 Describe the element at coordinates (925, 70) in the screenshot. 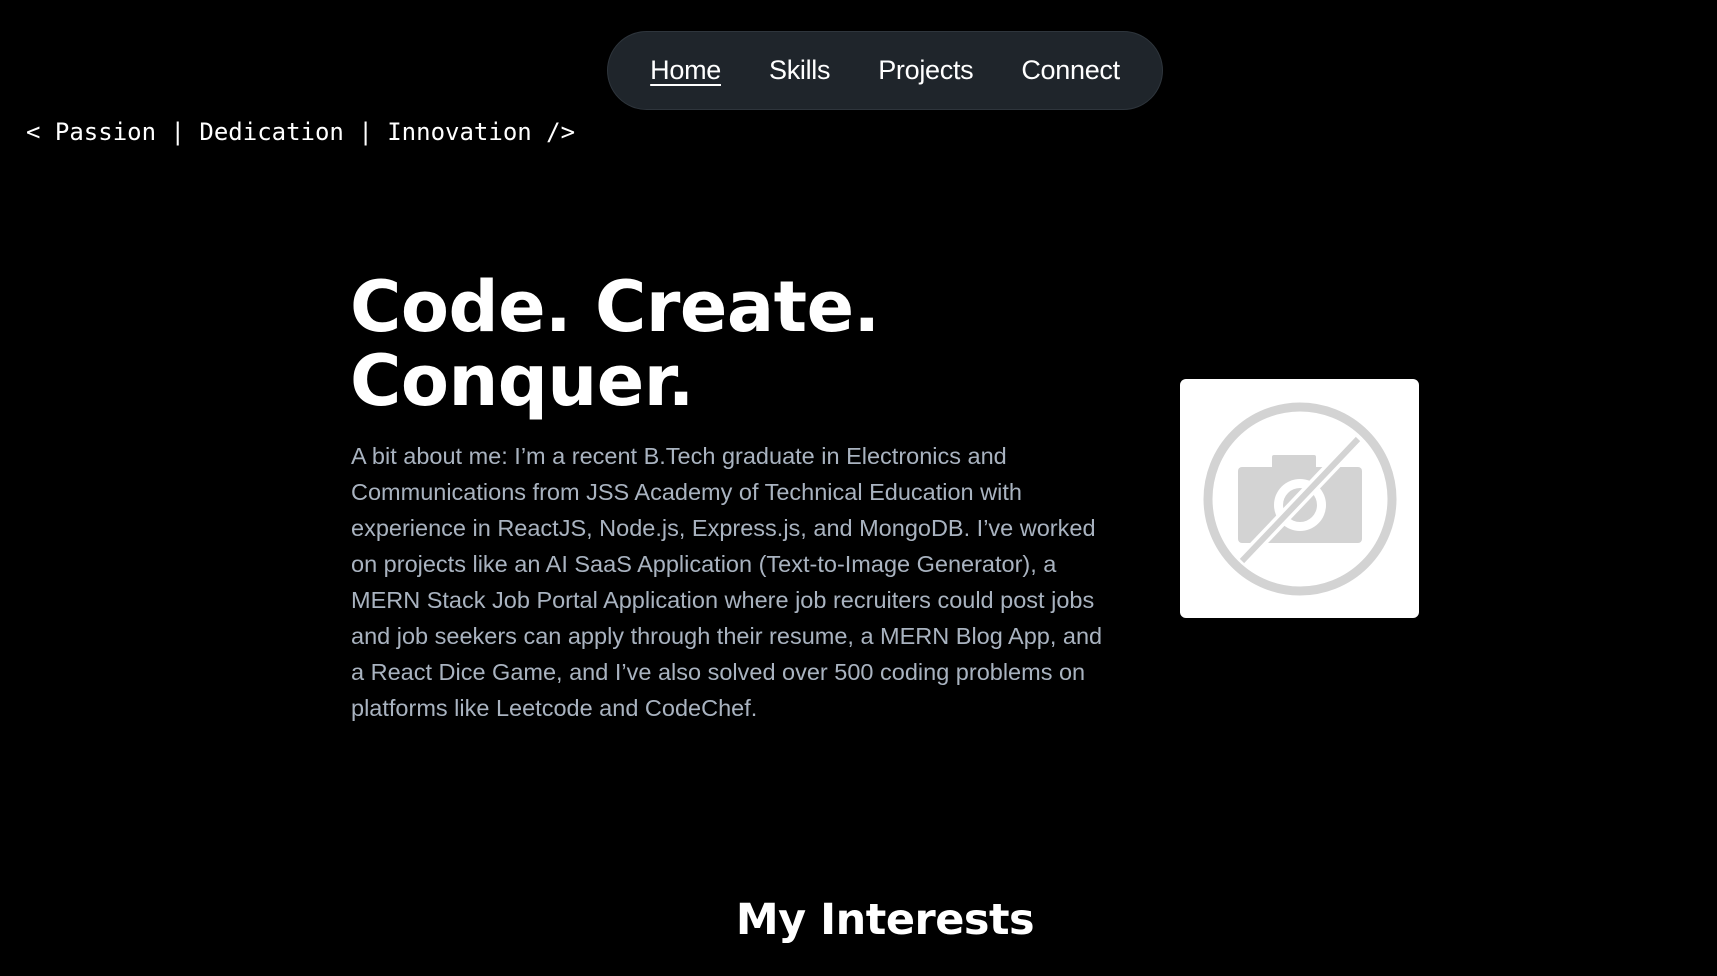

I see `nav-link-projects: Projects` at that location.